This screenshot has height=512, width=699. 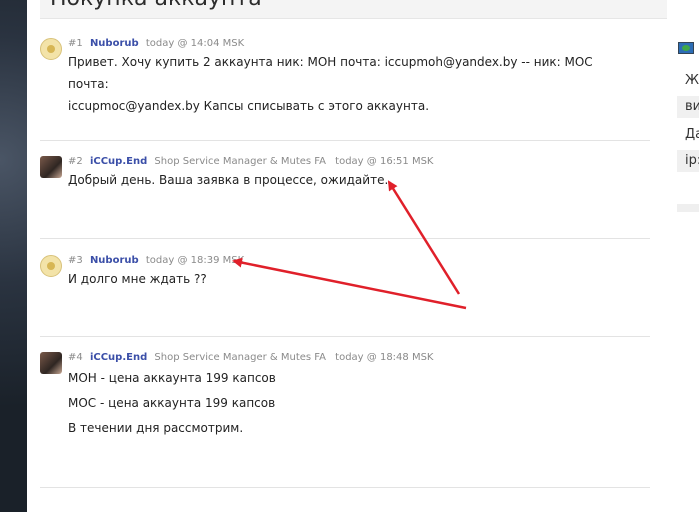 I want to click on annotation-arrows, so click(x=349, y=245).